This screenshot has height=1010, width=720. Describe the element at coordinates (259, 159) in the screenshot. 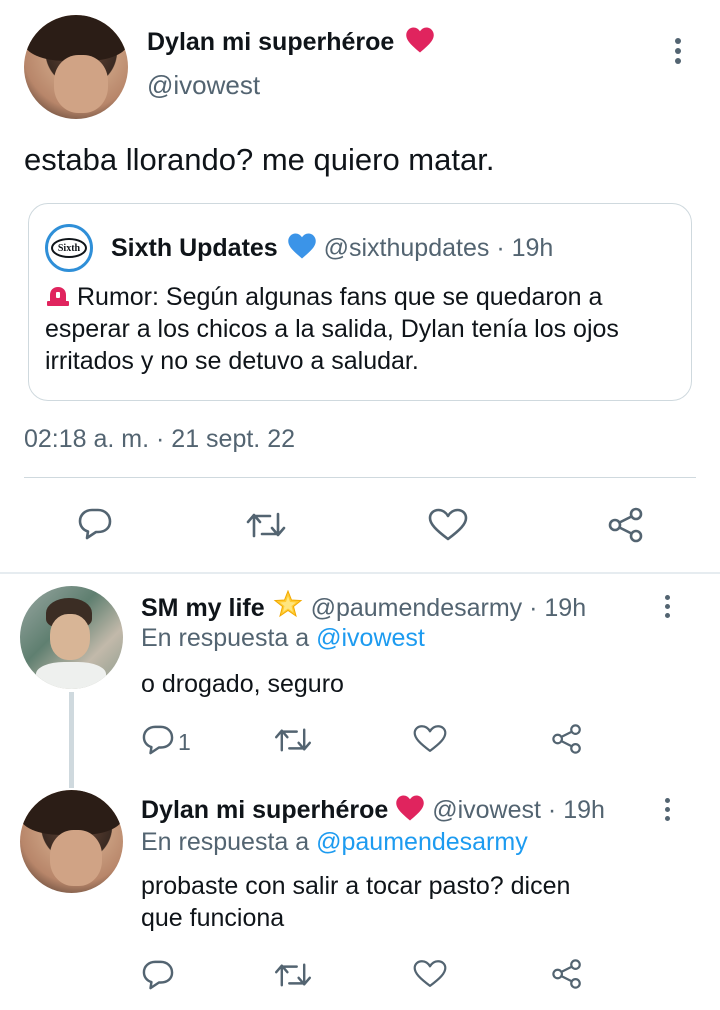

I see `main-tweet-text: estaba llorando? me quiero matar.` at that location.